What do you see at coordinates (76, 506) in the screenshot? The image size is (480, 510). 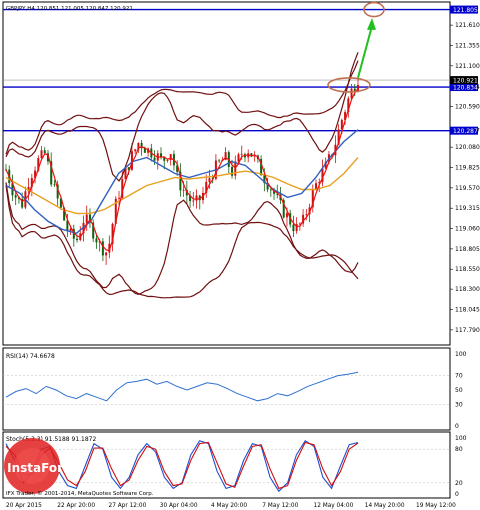 I see `x-tick-label: 22 Apr 20:00` at bounding box center [76, 506].